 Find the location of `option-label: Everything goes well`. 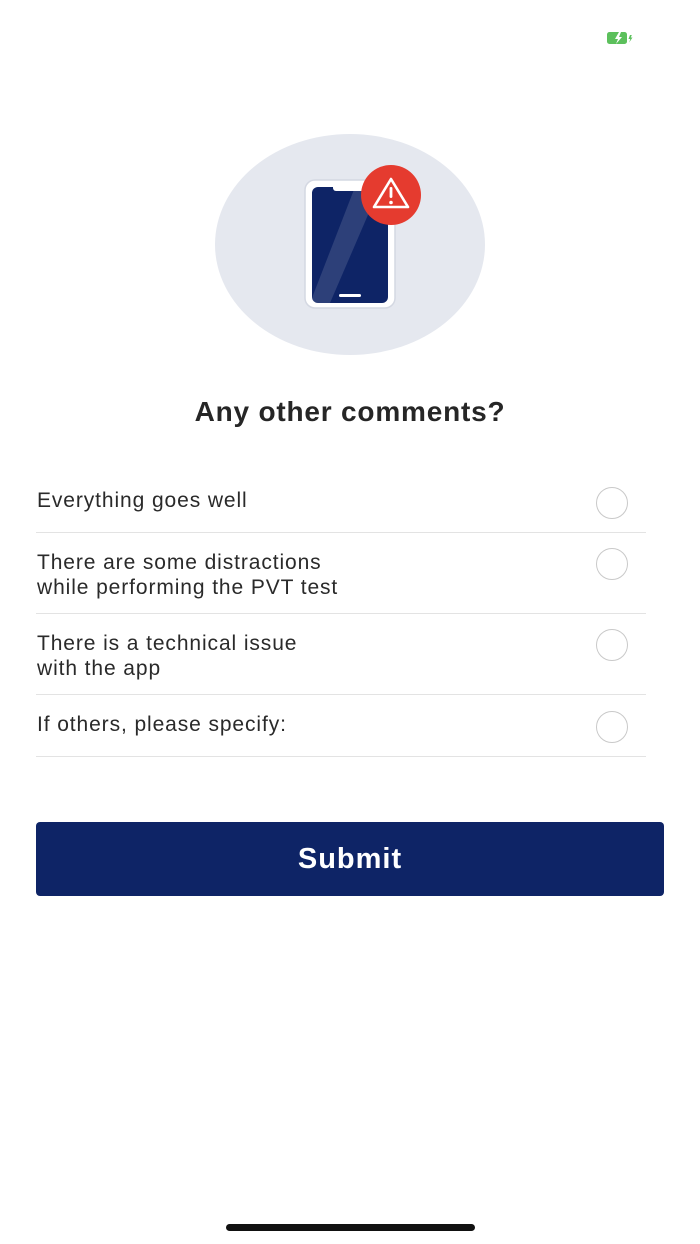

option-label: Everything goes well is located at coordinates (142, 500).